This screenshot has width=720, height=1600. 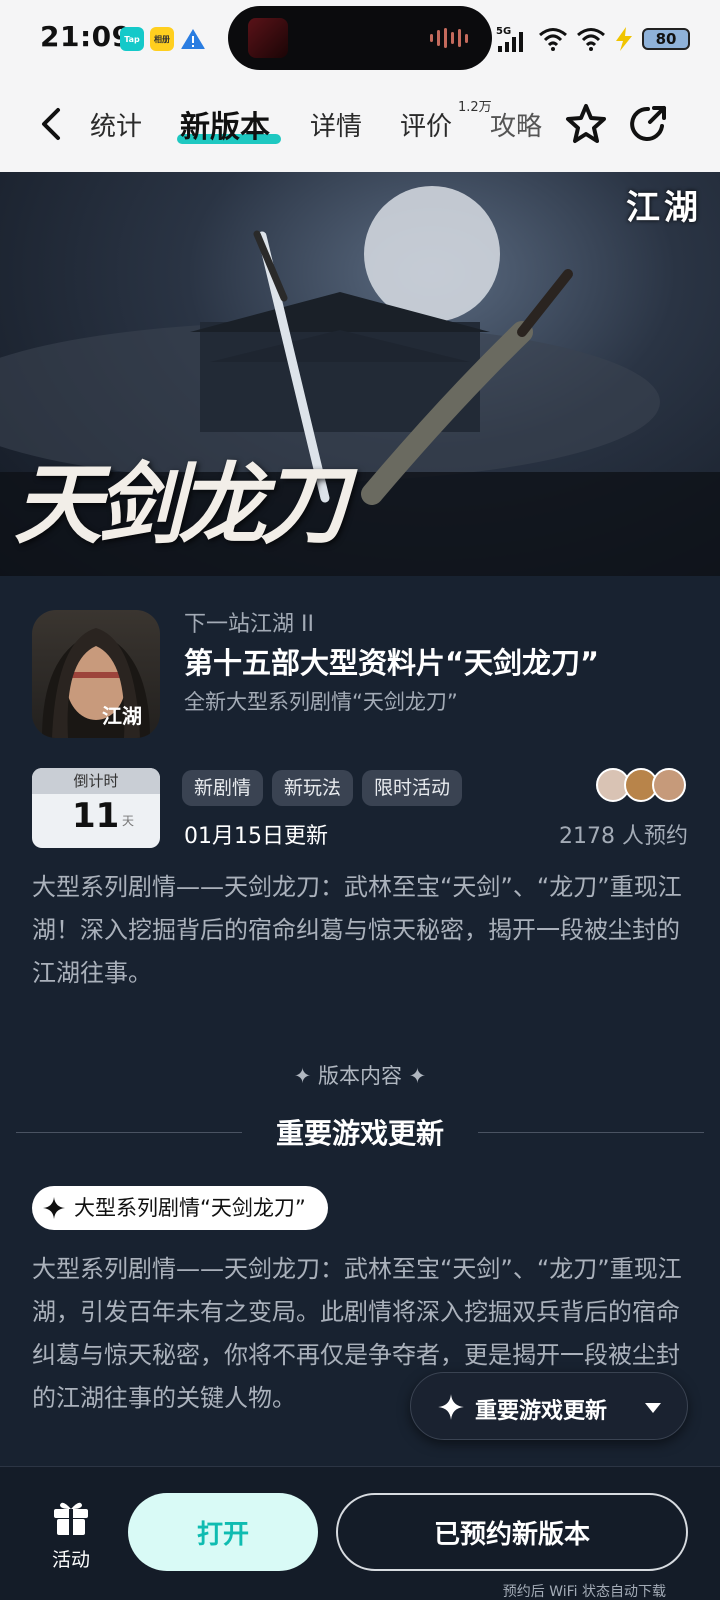 What do you see at coordinates (642, 786) in the screenshot?
I see `reserver-avatars` at bounding box center [642, 786].